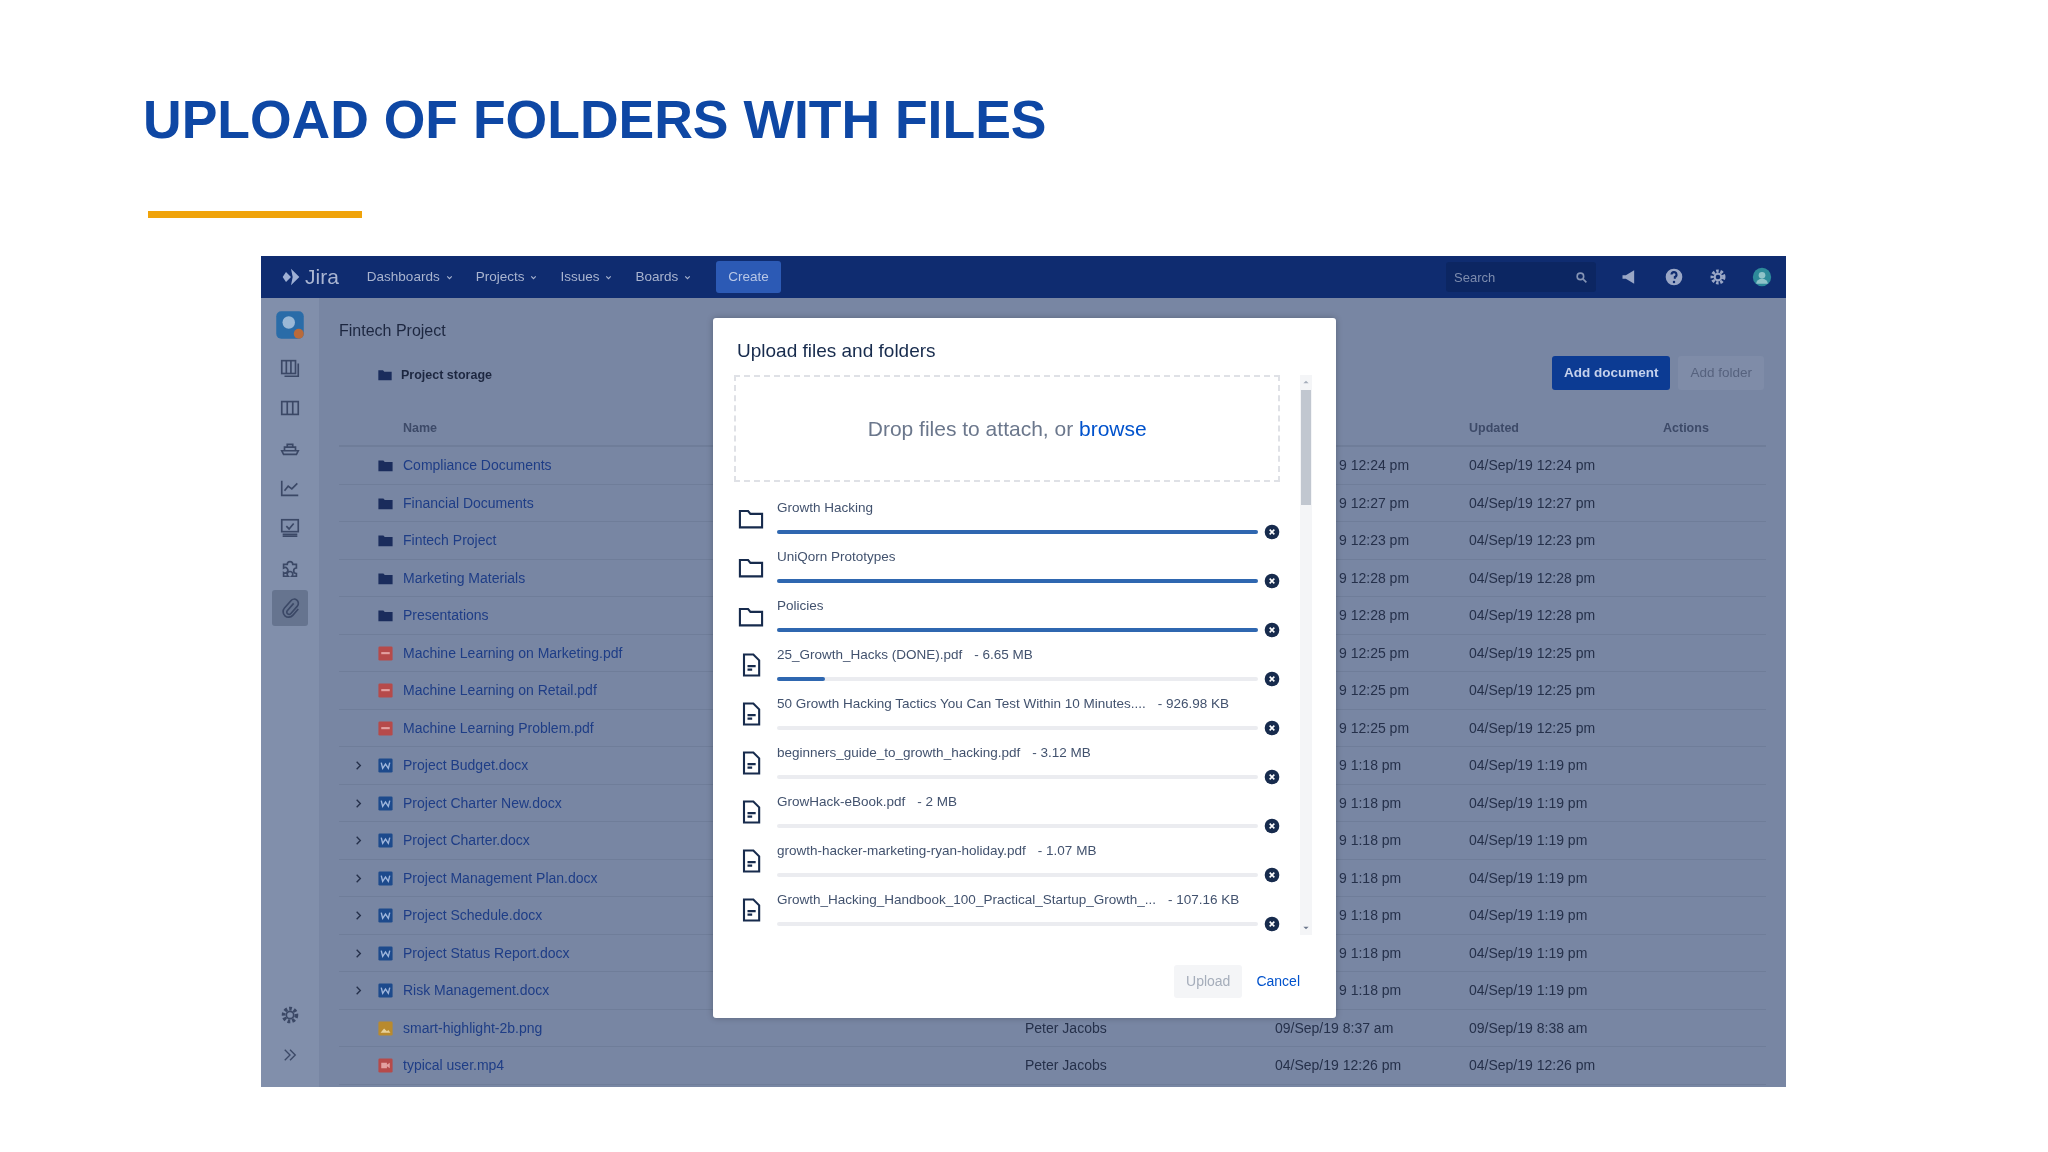 This screenshot has height=1152, width=2048. Describe the element at coordinates (446, 615) in the screenshot. I see `file-link: Presentations` at that location.